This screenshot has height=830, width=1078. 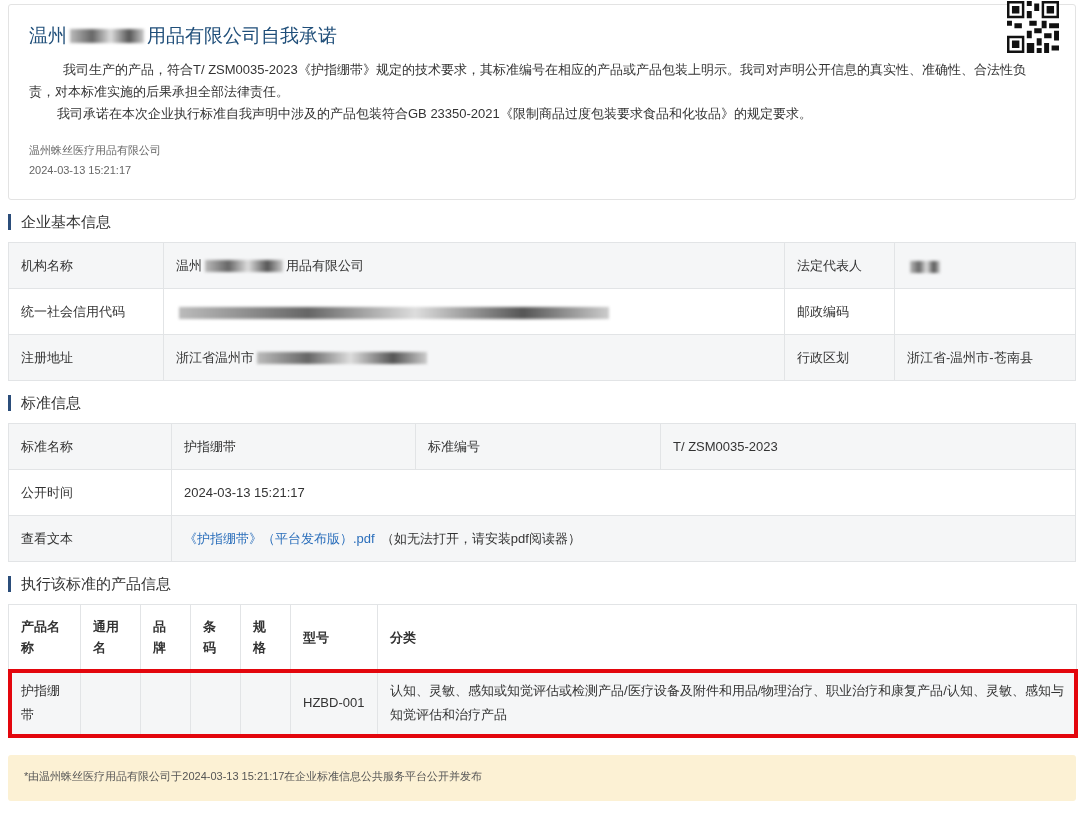 What do you see at coordinates (542, 778) in the screenshot?
I see `footer-notice: *由温州蛛丝医疗用品有限公司于2024-03-13 15:21:17在企业标准信息公共服务平台公开并发布` at bounding box center [542, 778].